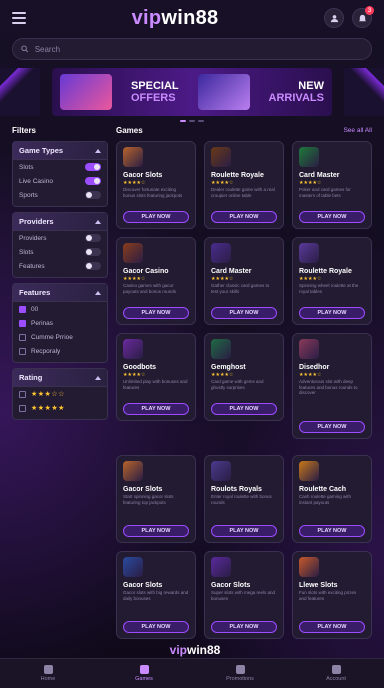 This screenshot has width=384, height=688. What do you see at coordinates (60, 309) in the screenshot?
I see `feature-row: 00` at bounding box center [60, 309].